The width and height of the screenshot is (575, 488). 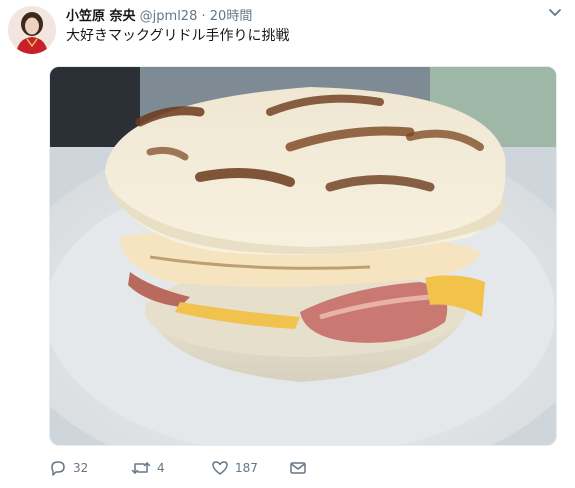 What do you see at coordinates (58, 468) in the screenshot?
I see `reply-icon` at bounding box center [58, 468].